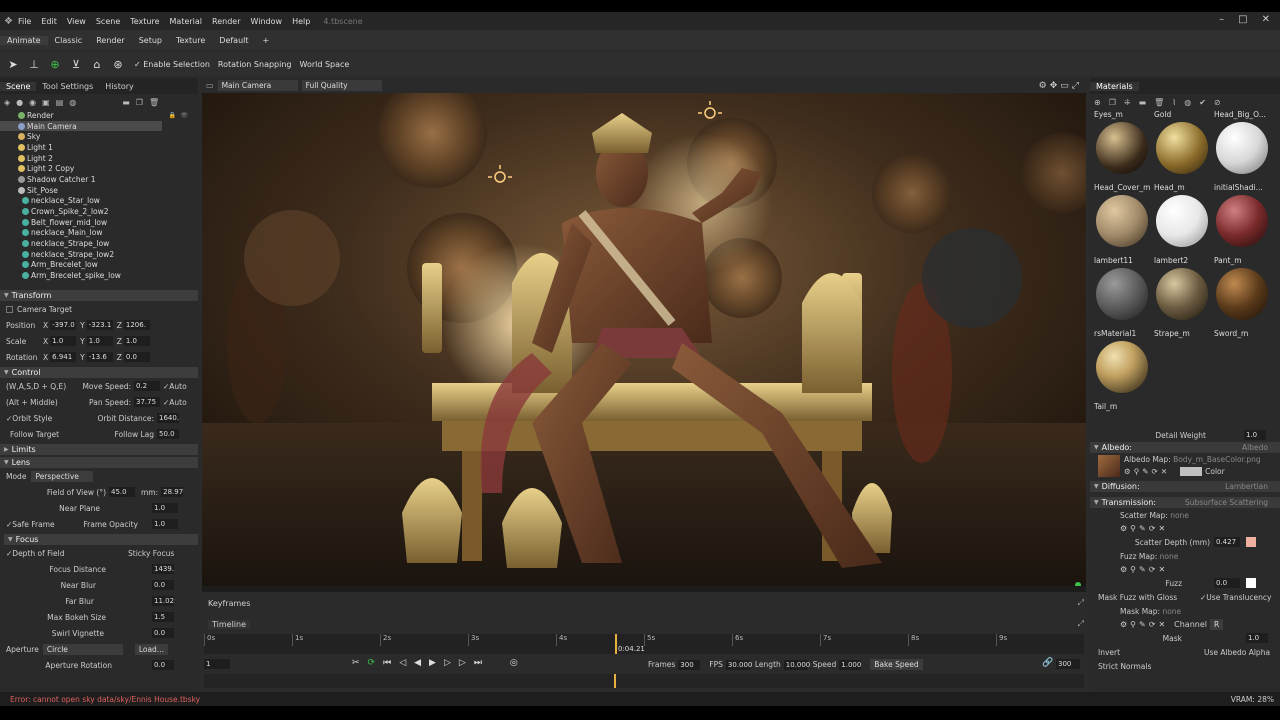  I want to click on add-camera-icon: ◉, so click(32, 102).